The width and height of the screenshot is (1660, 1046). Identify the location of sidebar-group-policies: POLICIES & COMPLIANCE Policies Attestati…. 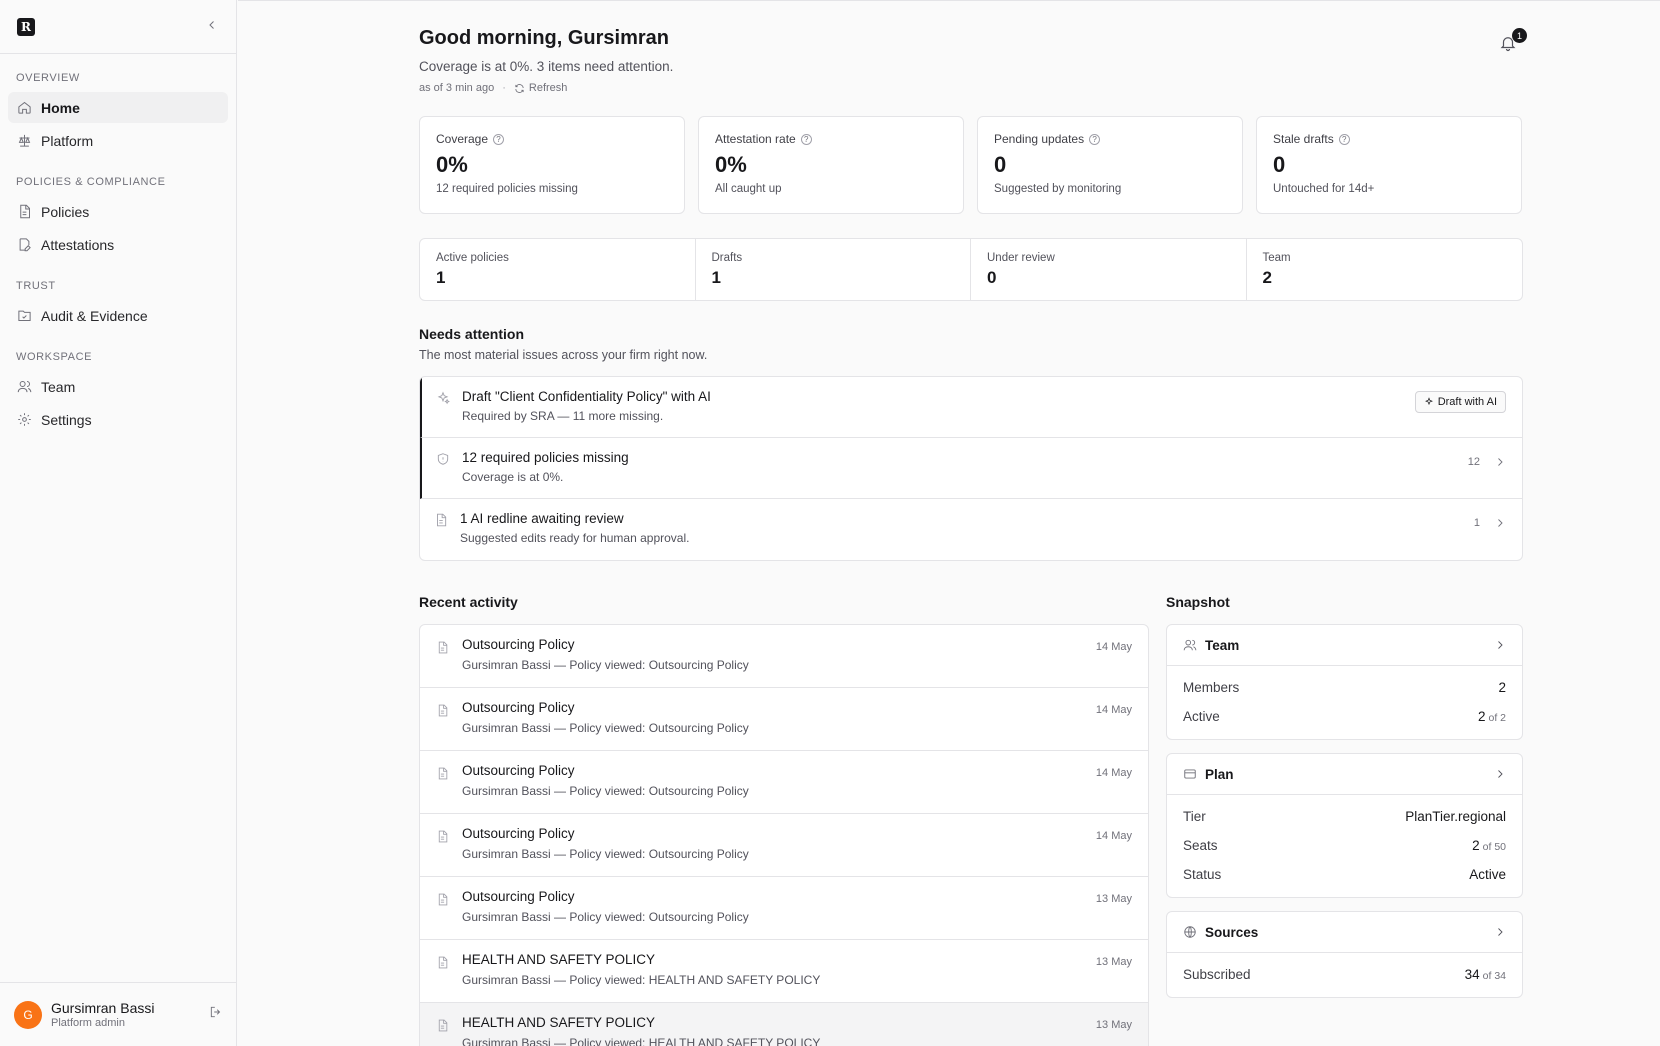
(118, 209).